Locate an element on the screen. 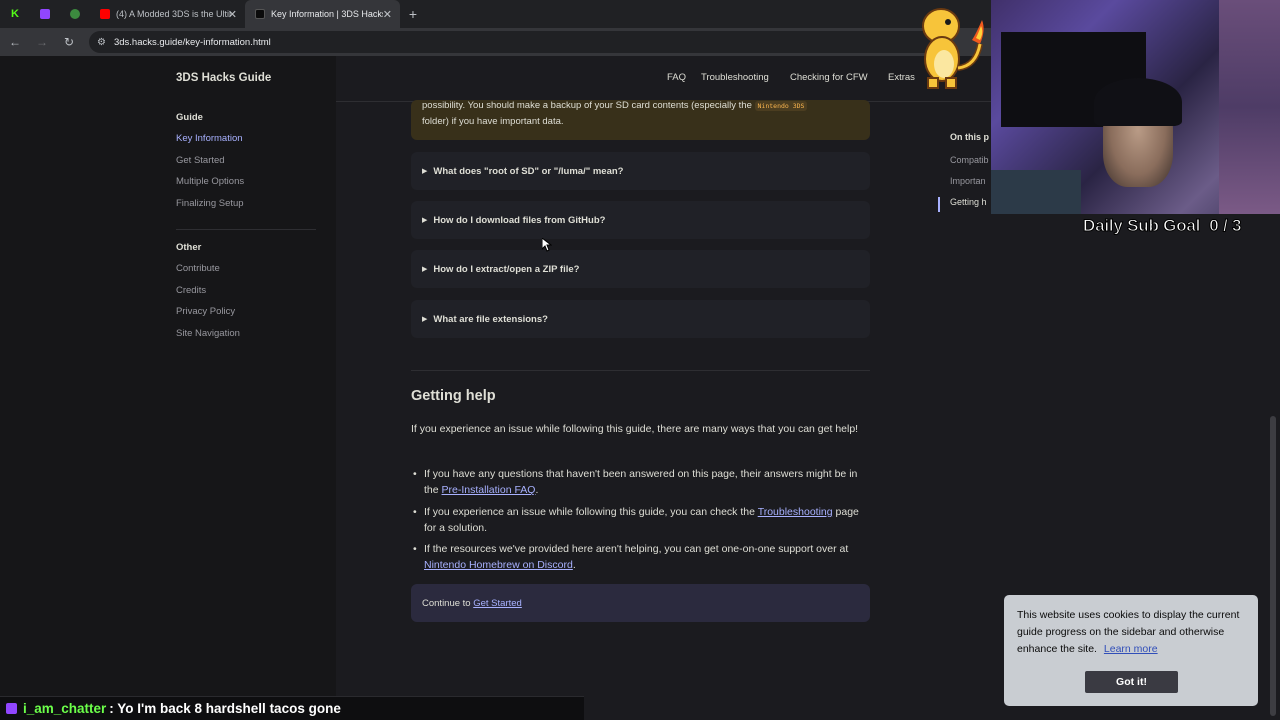 Image resolution: width=1280 pixels, height=720 pixels. details-extract-zip: ▶ How do I extract/open a ZIP file? is located at coordinates (640, 269).